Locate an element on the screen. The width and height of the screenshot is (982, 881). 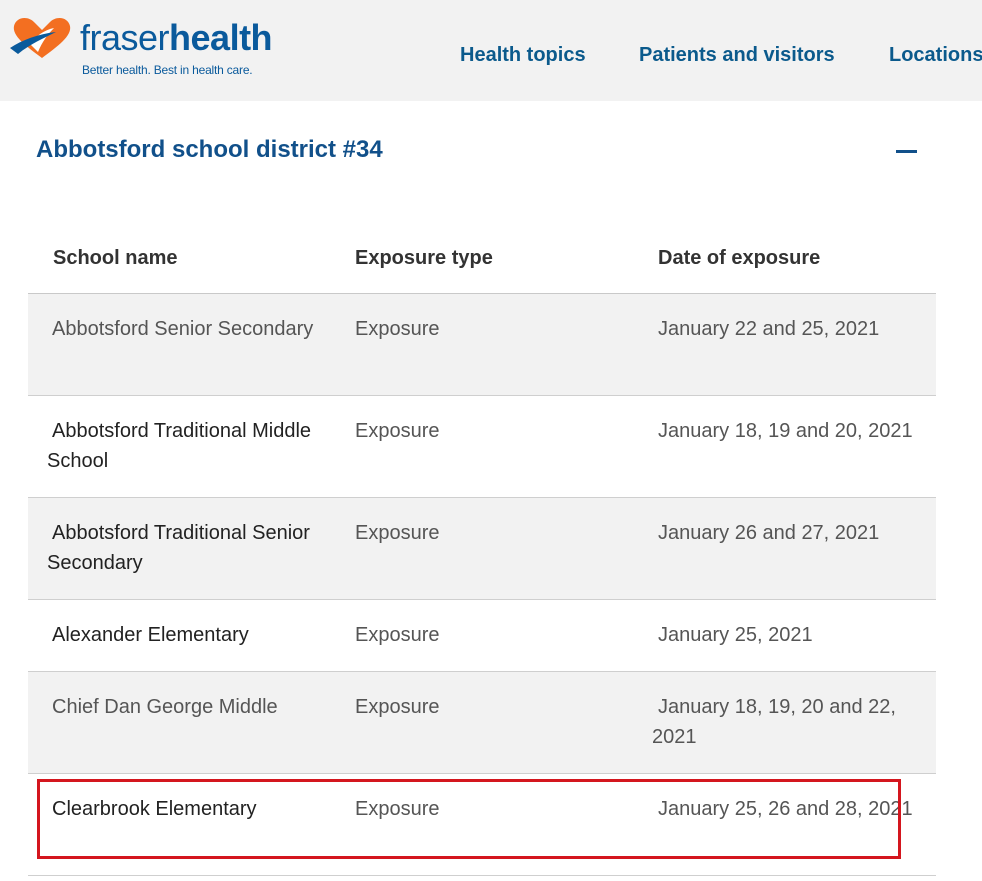
cell-school: Abbotsford Traditional Senior Secondary is located at coordinates (178, 548).